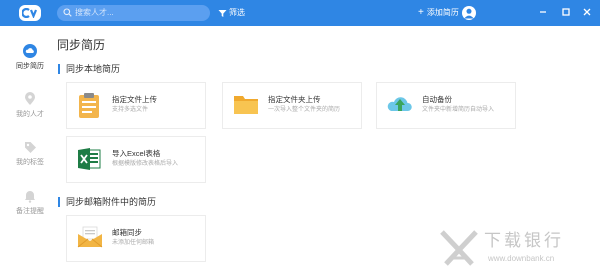 This screenshot has height=273, width=600. What do you see at coordinates (89, 105) in the screenshot?
I see `document-icon` at bounding box center [89, 105].